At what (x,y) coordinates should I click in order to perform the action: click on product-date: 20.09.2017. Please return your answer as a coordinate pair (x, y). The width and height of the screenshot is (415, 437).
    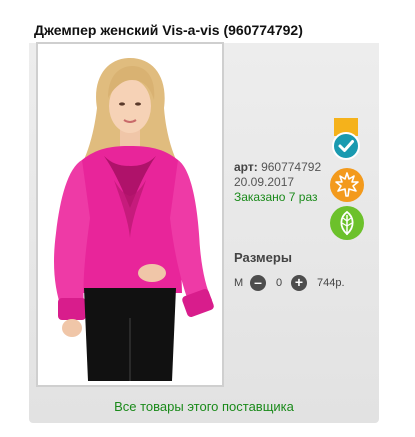
    Looking at the image, I should click on (264, 182).